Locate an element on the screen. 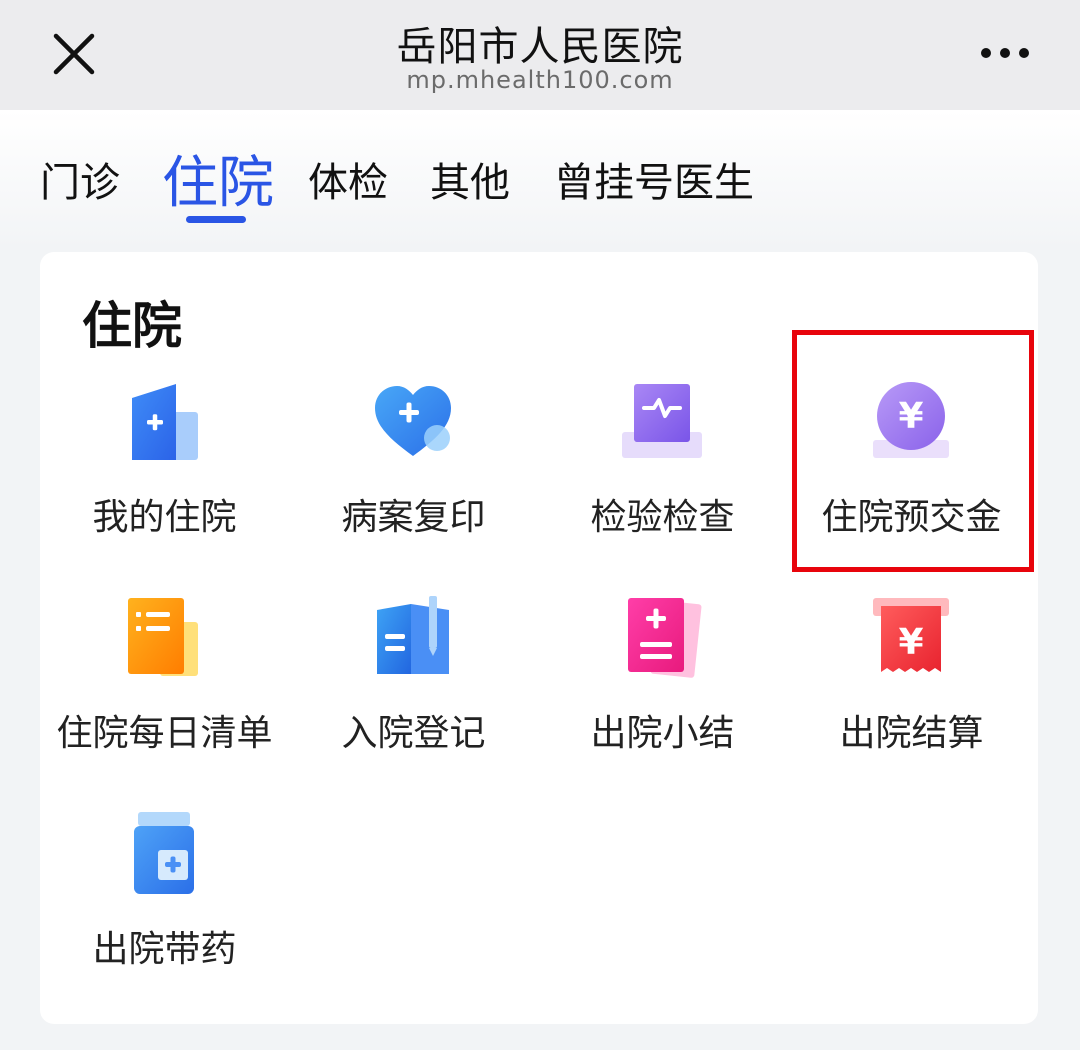 This screenshot has height=1050, width=1080. yen-receipt-icon: ¥ is located at coordinates (911, 638).